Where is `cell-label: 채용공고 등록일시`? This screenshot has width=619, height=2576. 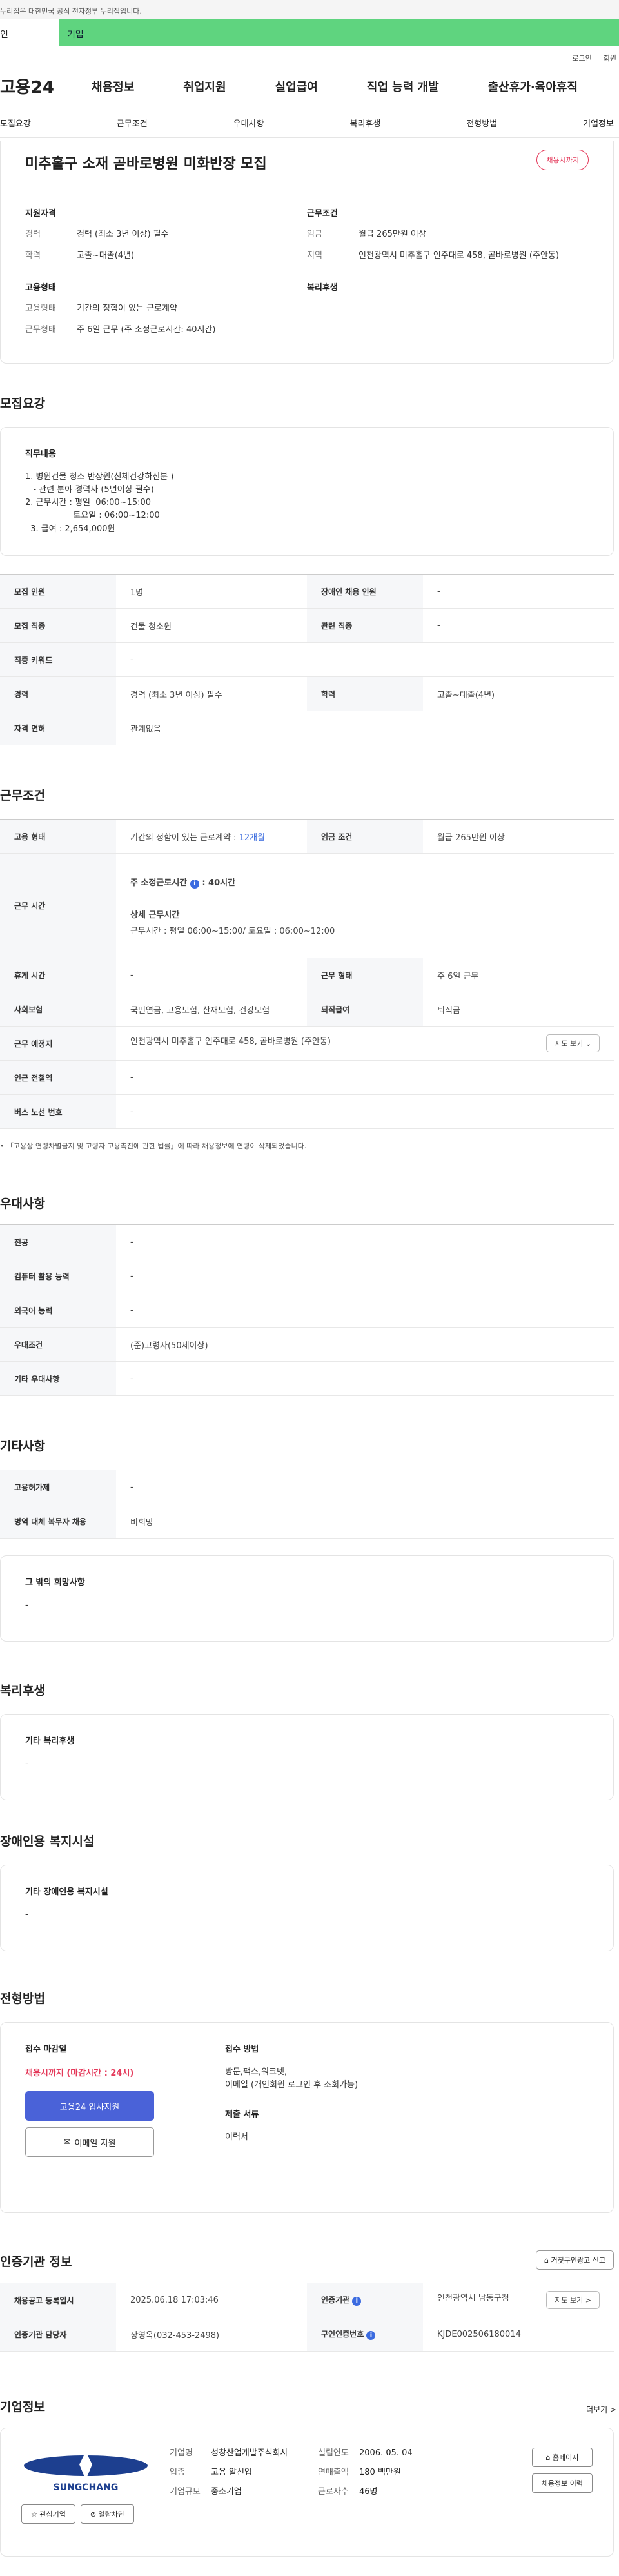 cell-label: 채용공고 등록일시 is located at coordinates (58, 2300).